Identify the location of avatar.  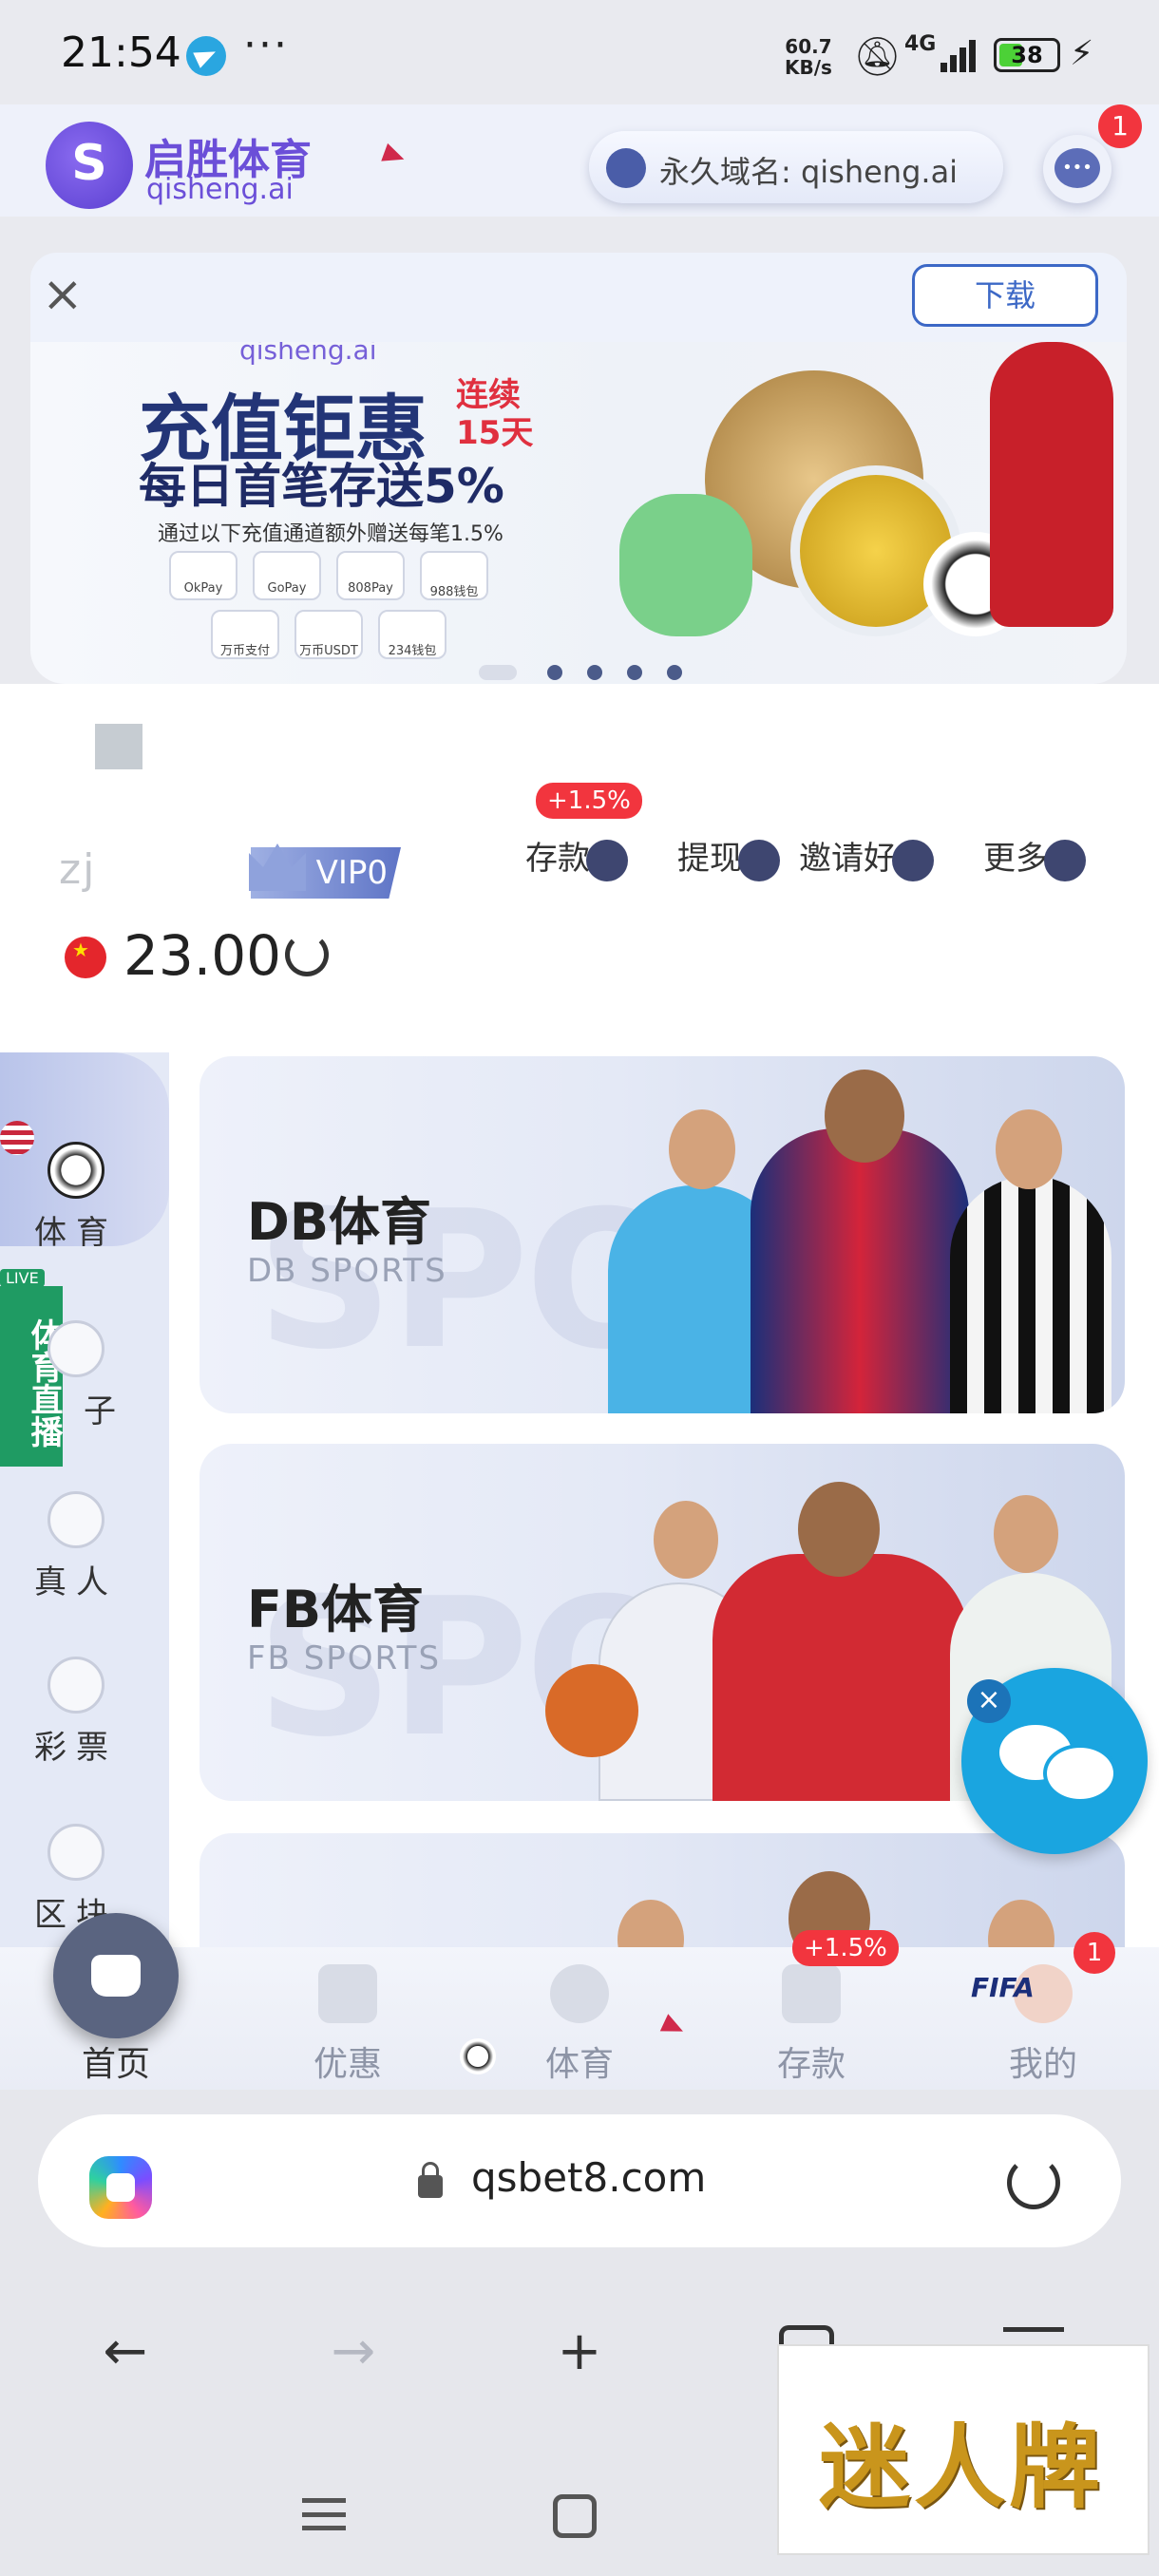
(118, 746).